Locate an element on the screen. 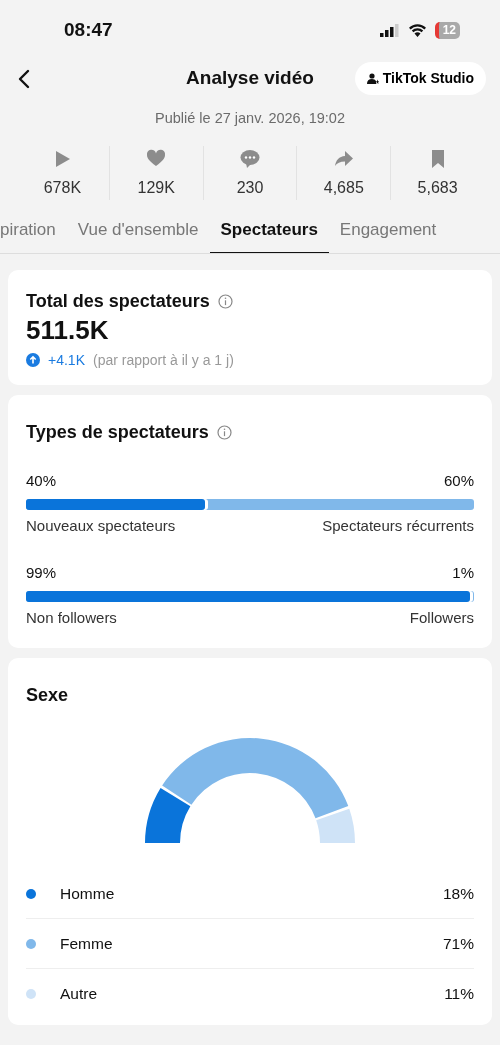 The height and width of the screenshot is (1045, 500). signal-icon is located at coordinates (389, 30).